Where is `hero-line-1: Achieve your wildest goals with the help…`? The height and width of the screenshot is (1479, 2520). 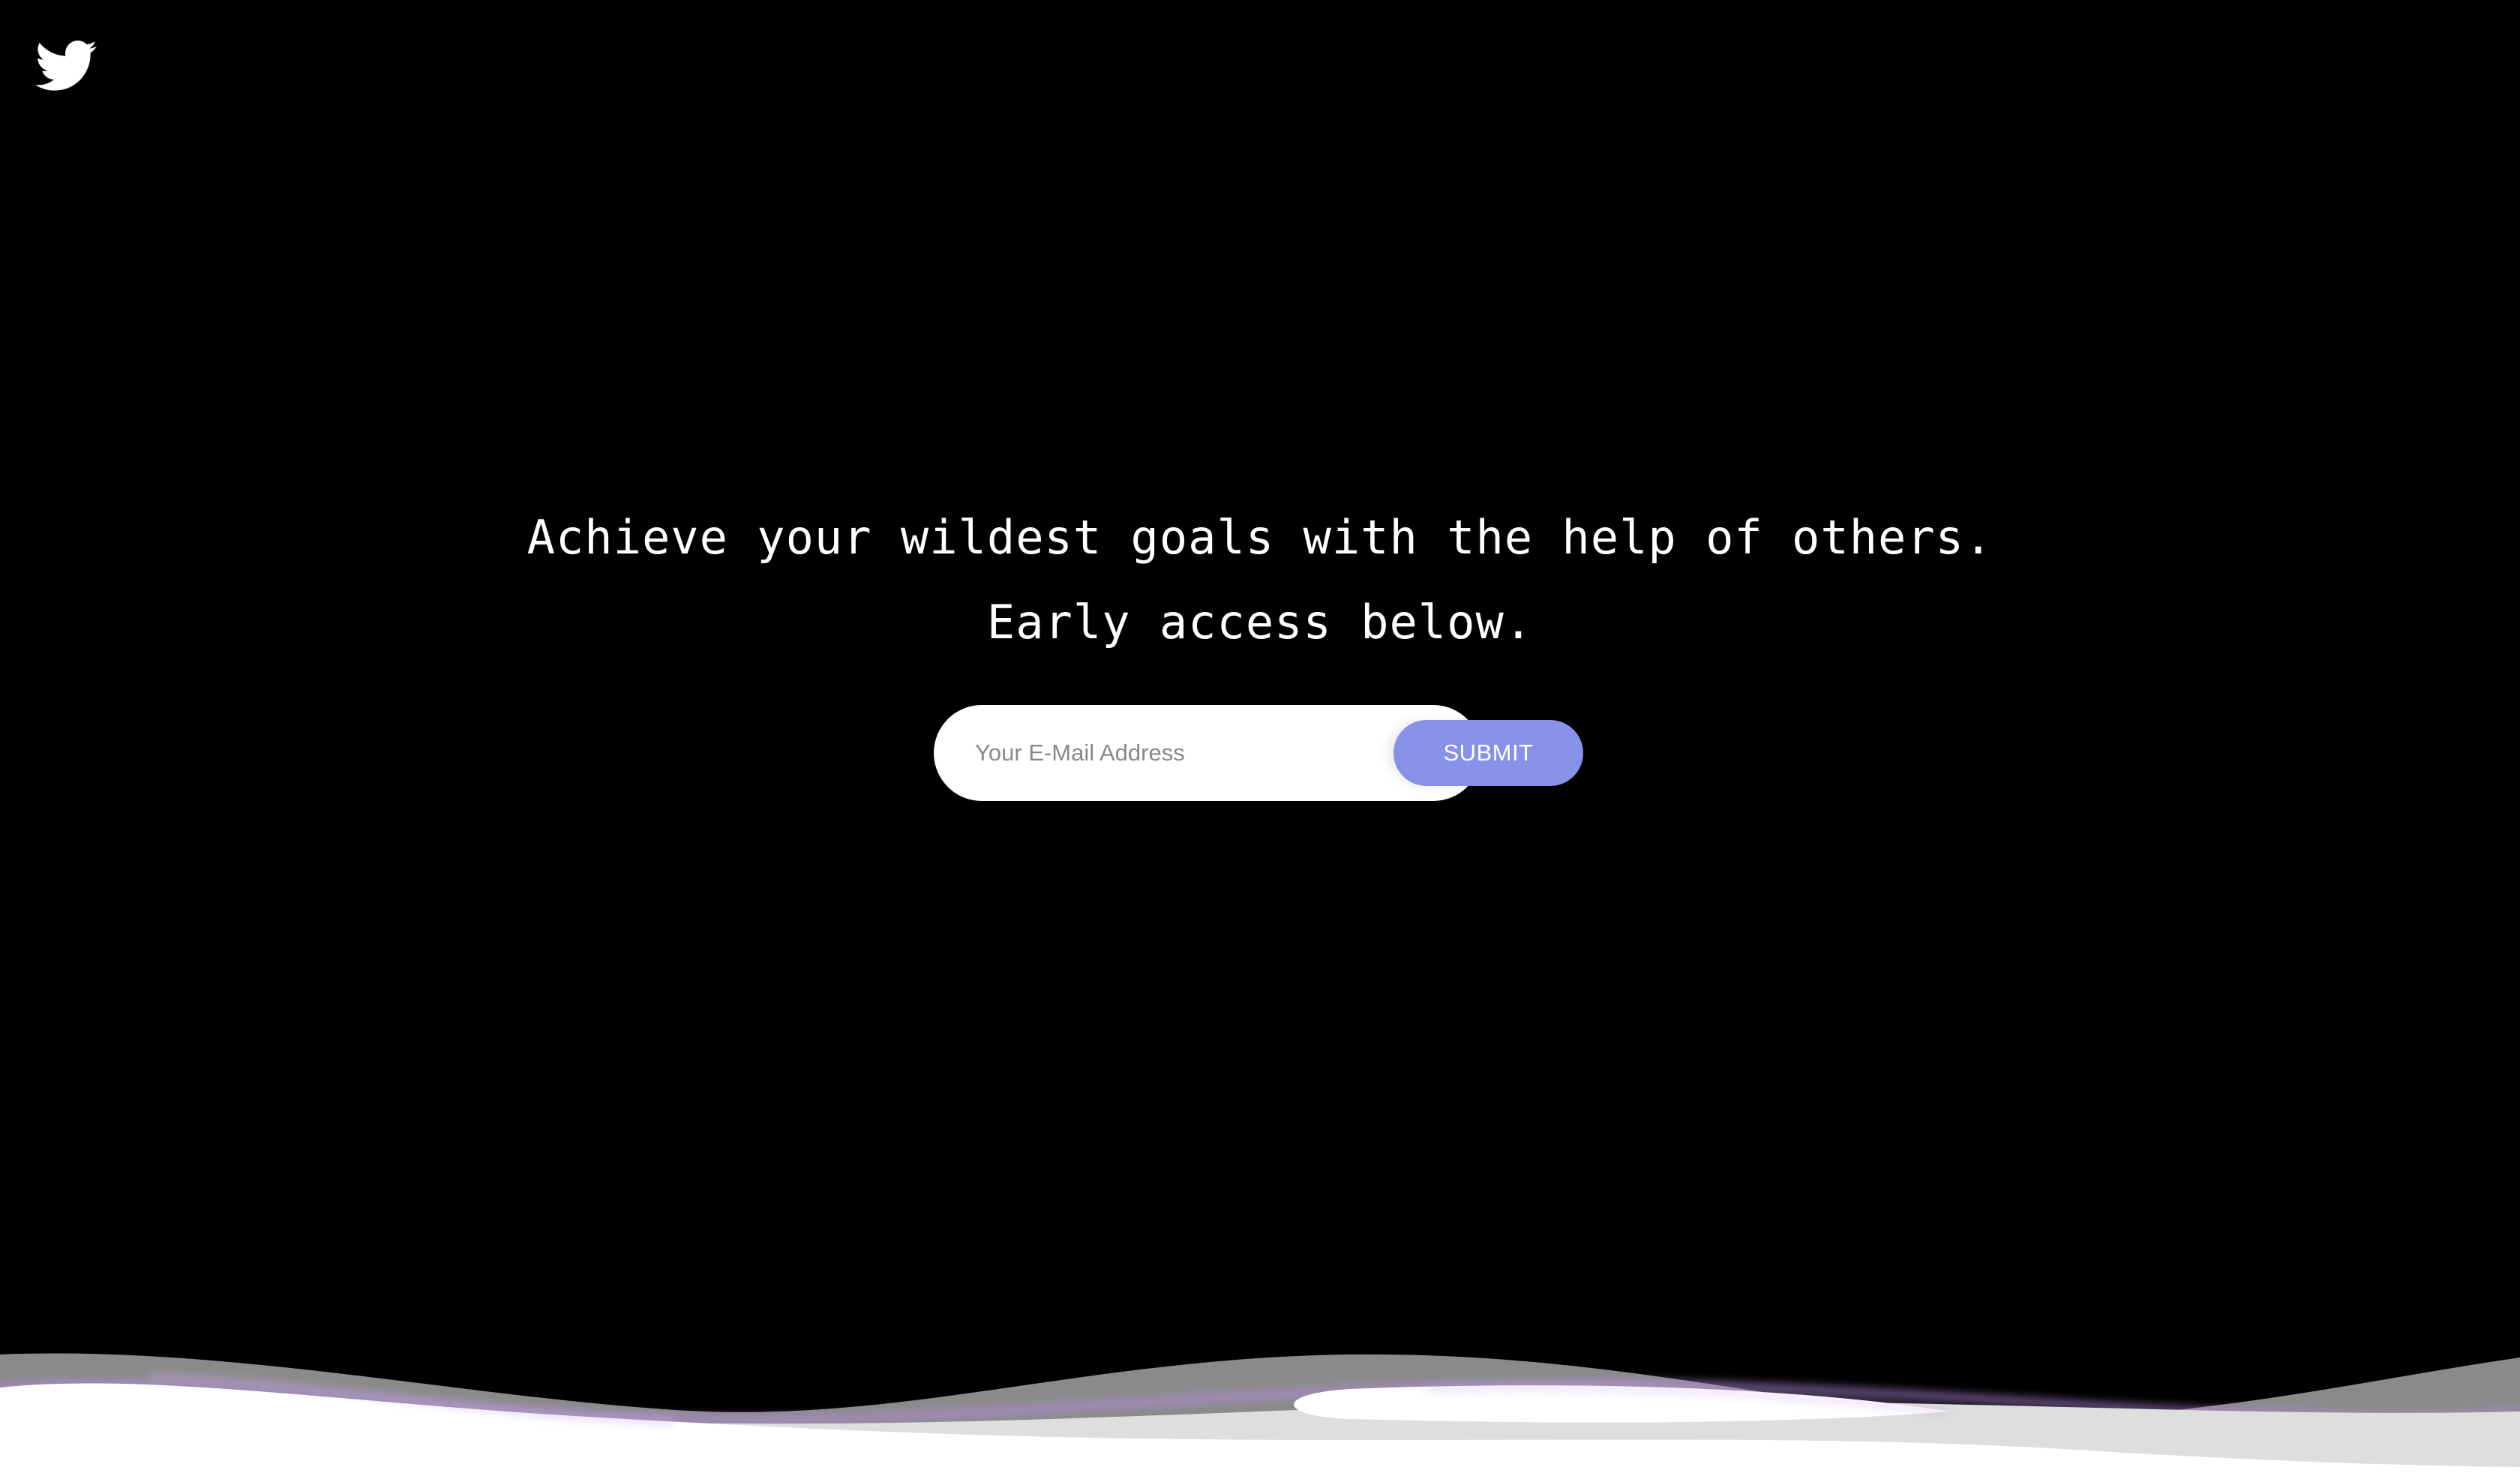
hero-line-1: Achieve your wildest goals with the help… is located at coordinates (1260, 537).